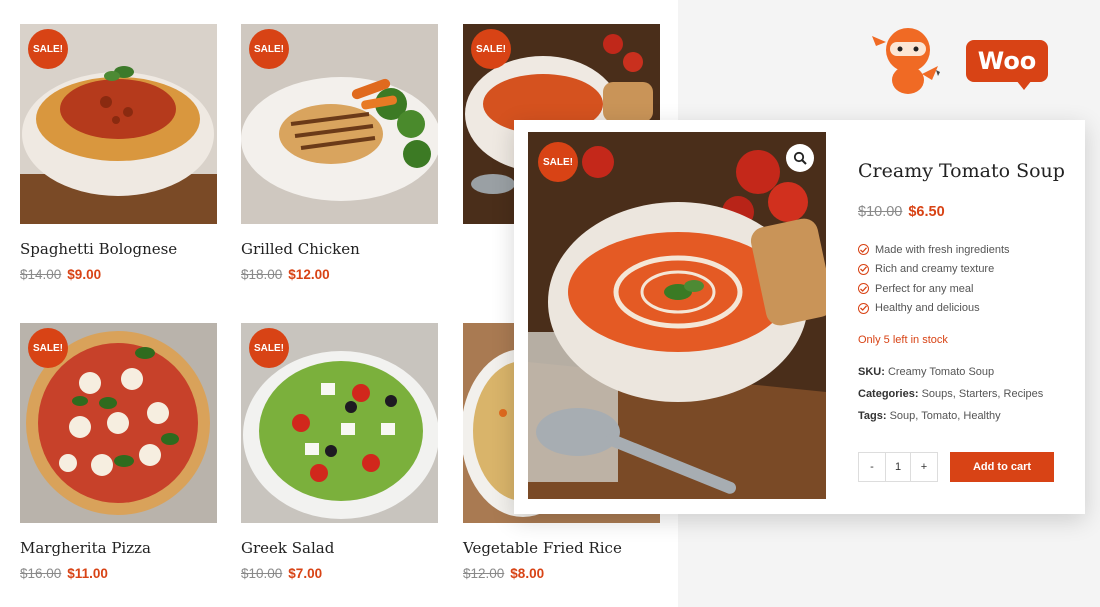  What do you see at coordinates (1024, 85) in the screenshot?
I see `woo-logo-tail` at bounding box center [1024, 85].